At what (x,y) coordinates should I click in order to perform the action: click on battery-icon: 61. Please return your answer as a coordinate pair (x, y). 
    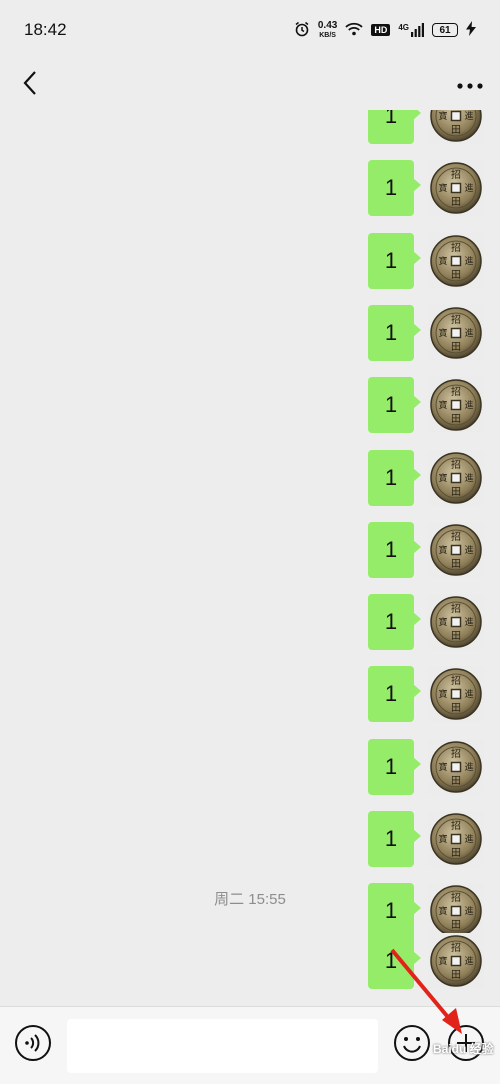
    Looking at the image, I should click on (445, 30).